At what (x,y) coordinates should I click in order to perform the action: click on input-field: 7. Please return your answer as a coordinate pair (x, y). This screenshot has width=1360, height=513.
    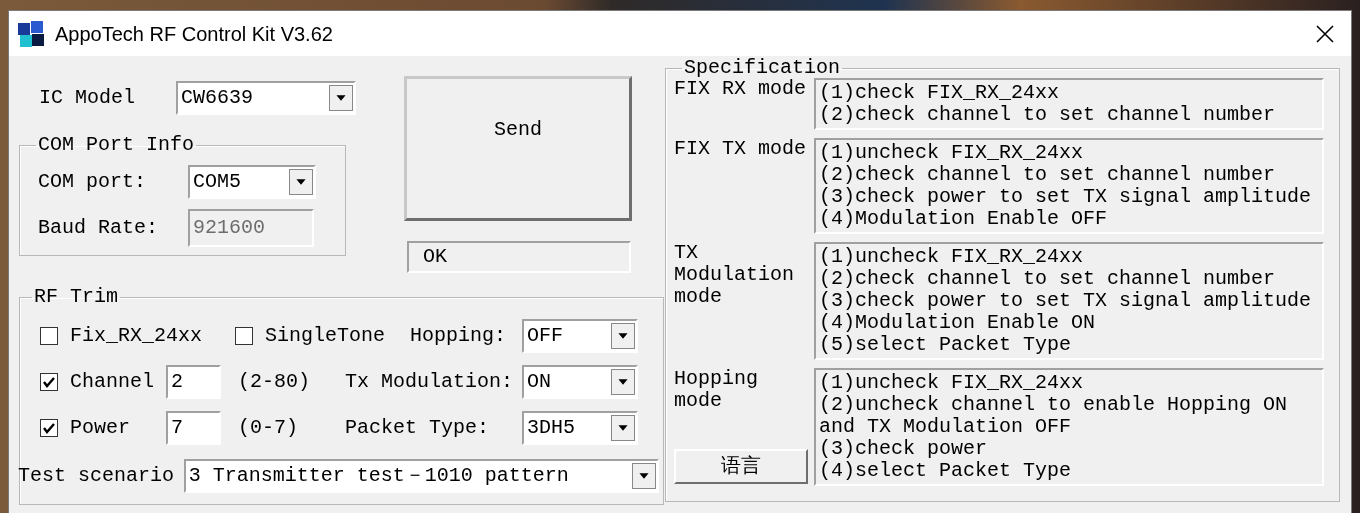
    Looking at the image, I should click on (193, 428).